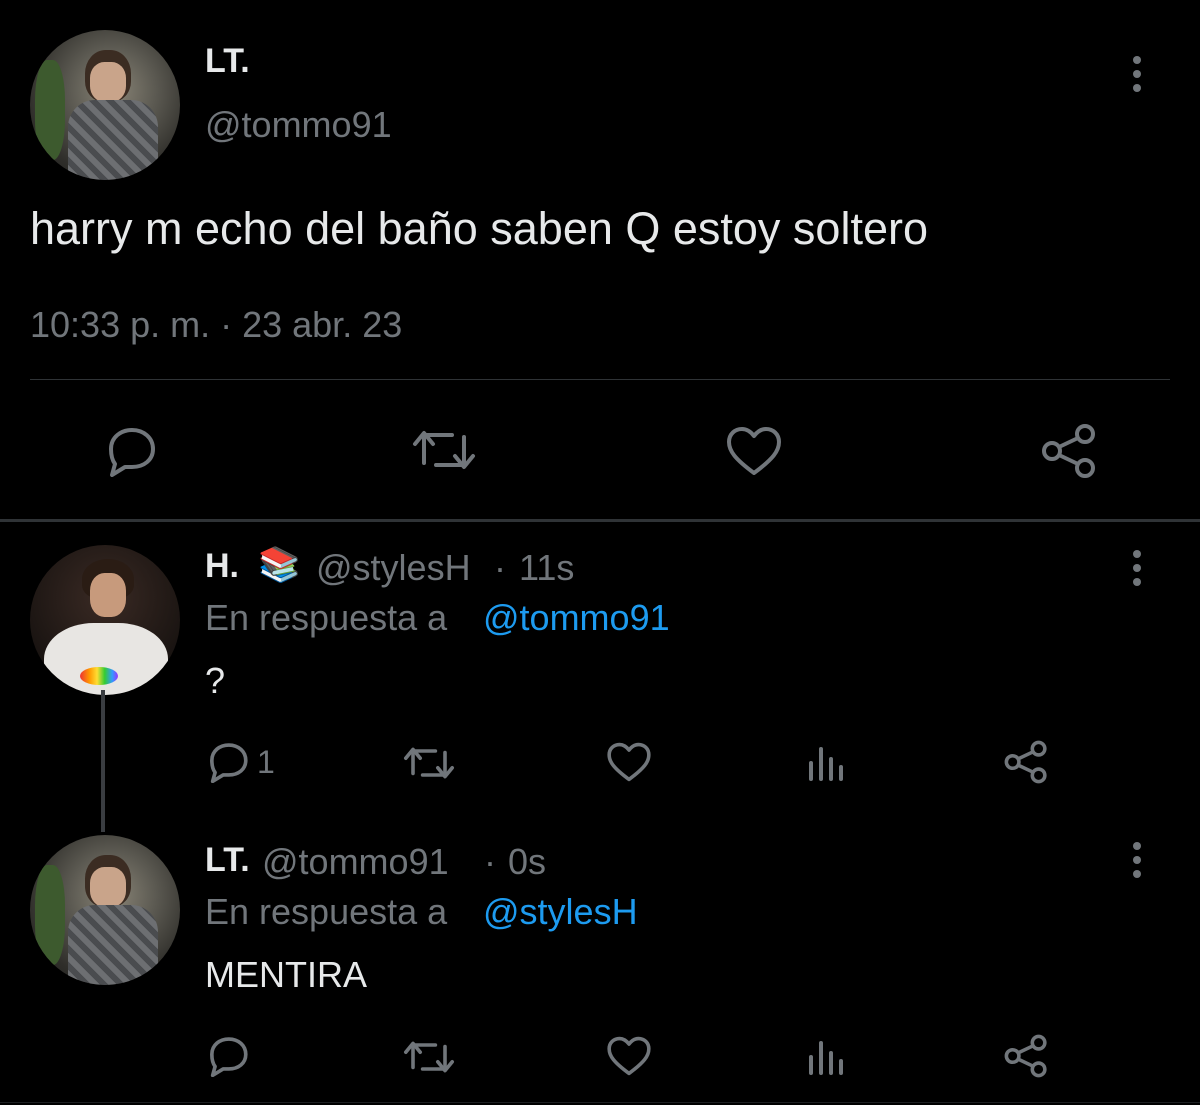  I want to click on reply1-in-reply-label: En respuesta a, so click(326, 617).